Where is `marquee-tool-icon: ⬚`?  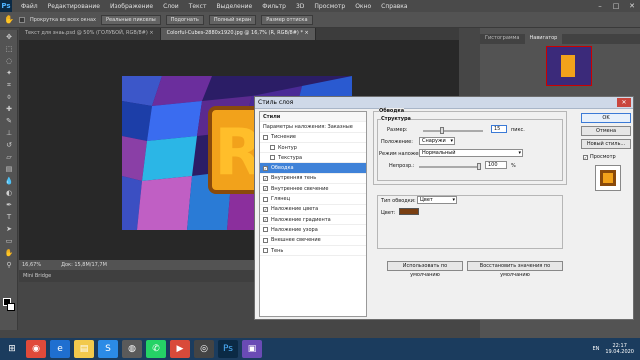
marquee-tool-icon: ⬚ is located at coordinates (9, 49).